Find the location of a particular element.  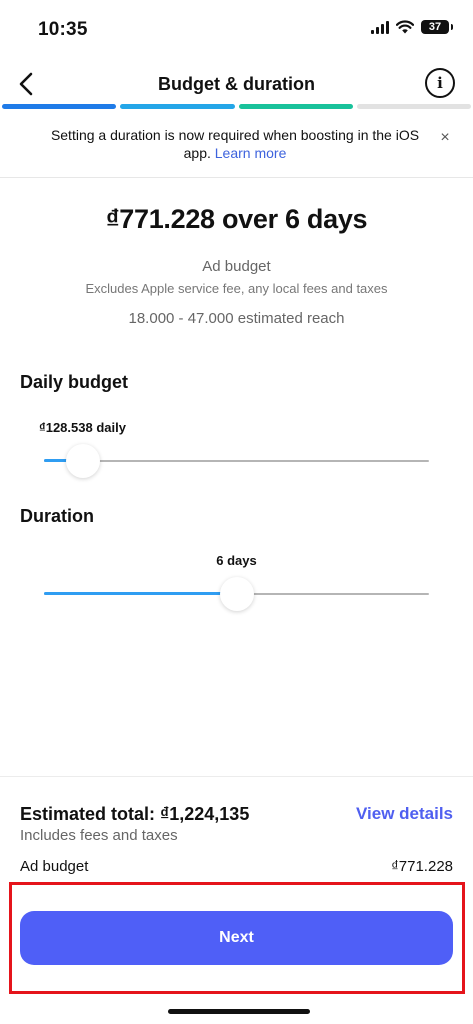

header: Budget & duration i is located at coordinates (236, 84).